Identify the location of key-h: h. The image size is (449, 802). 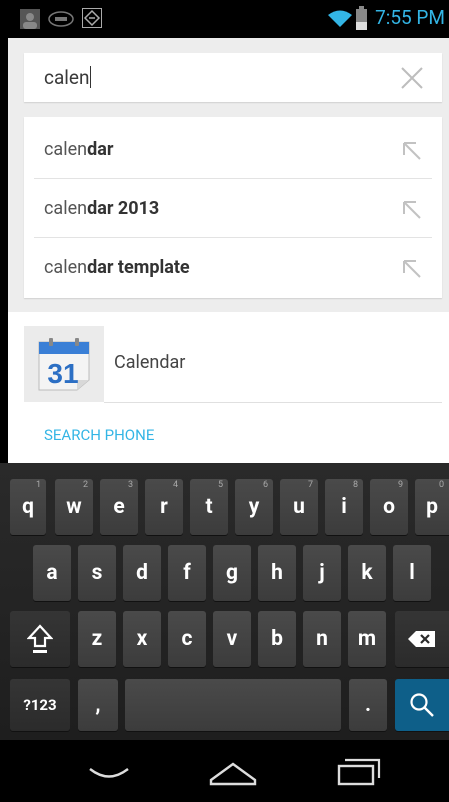
(277, 573).